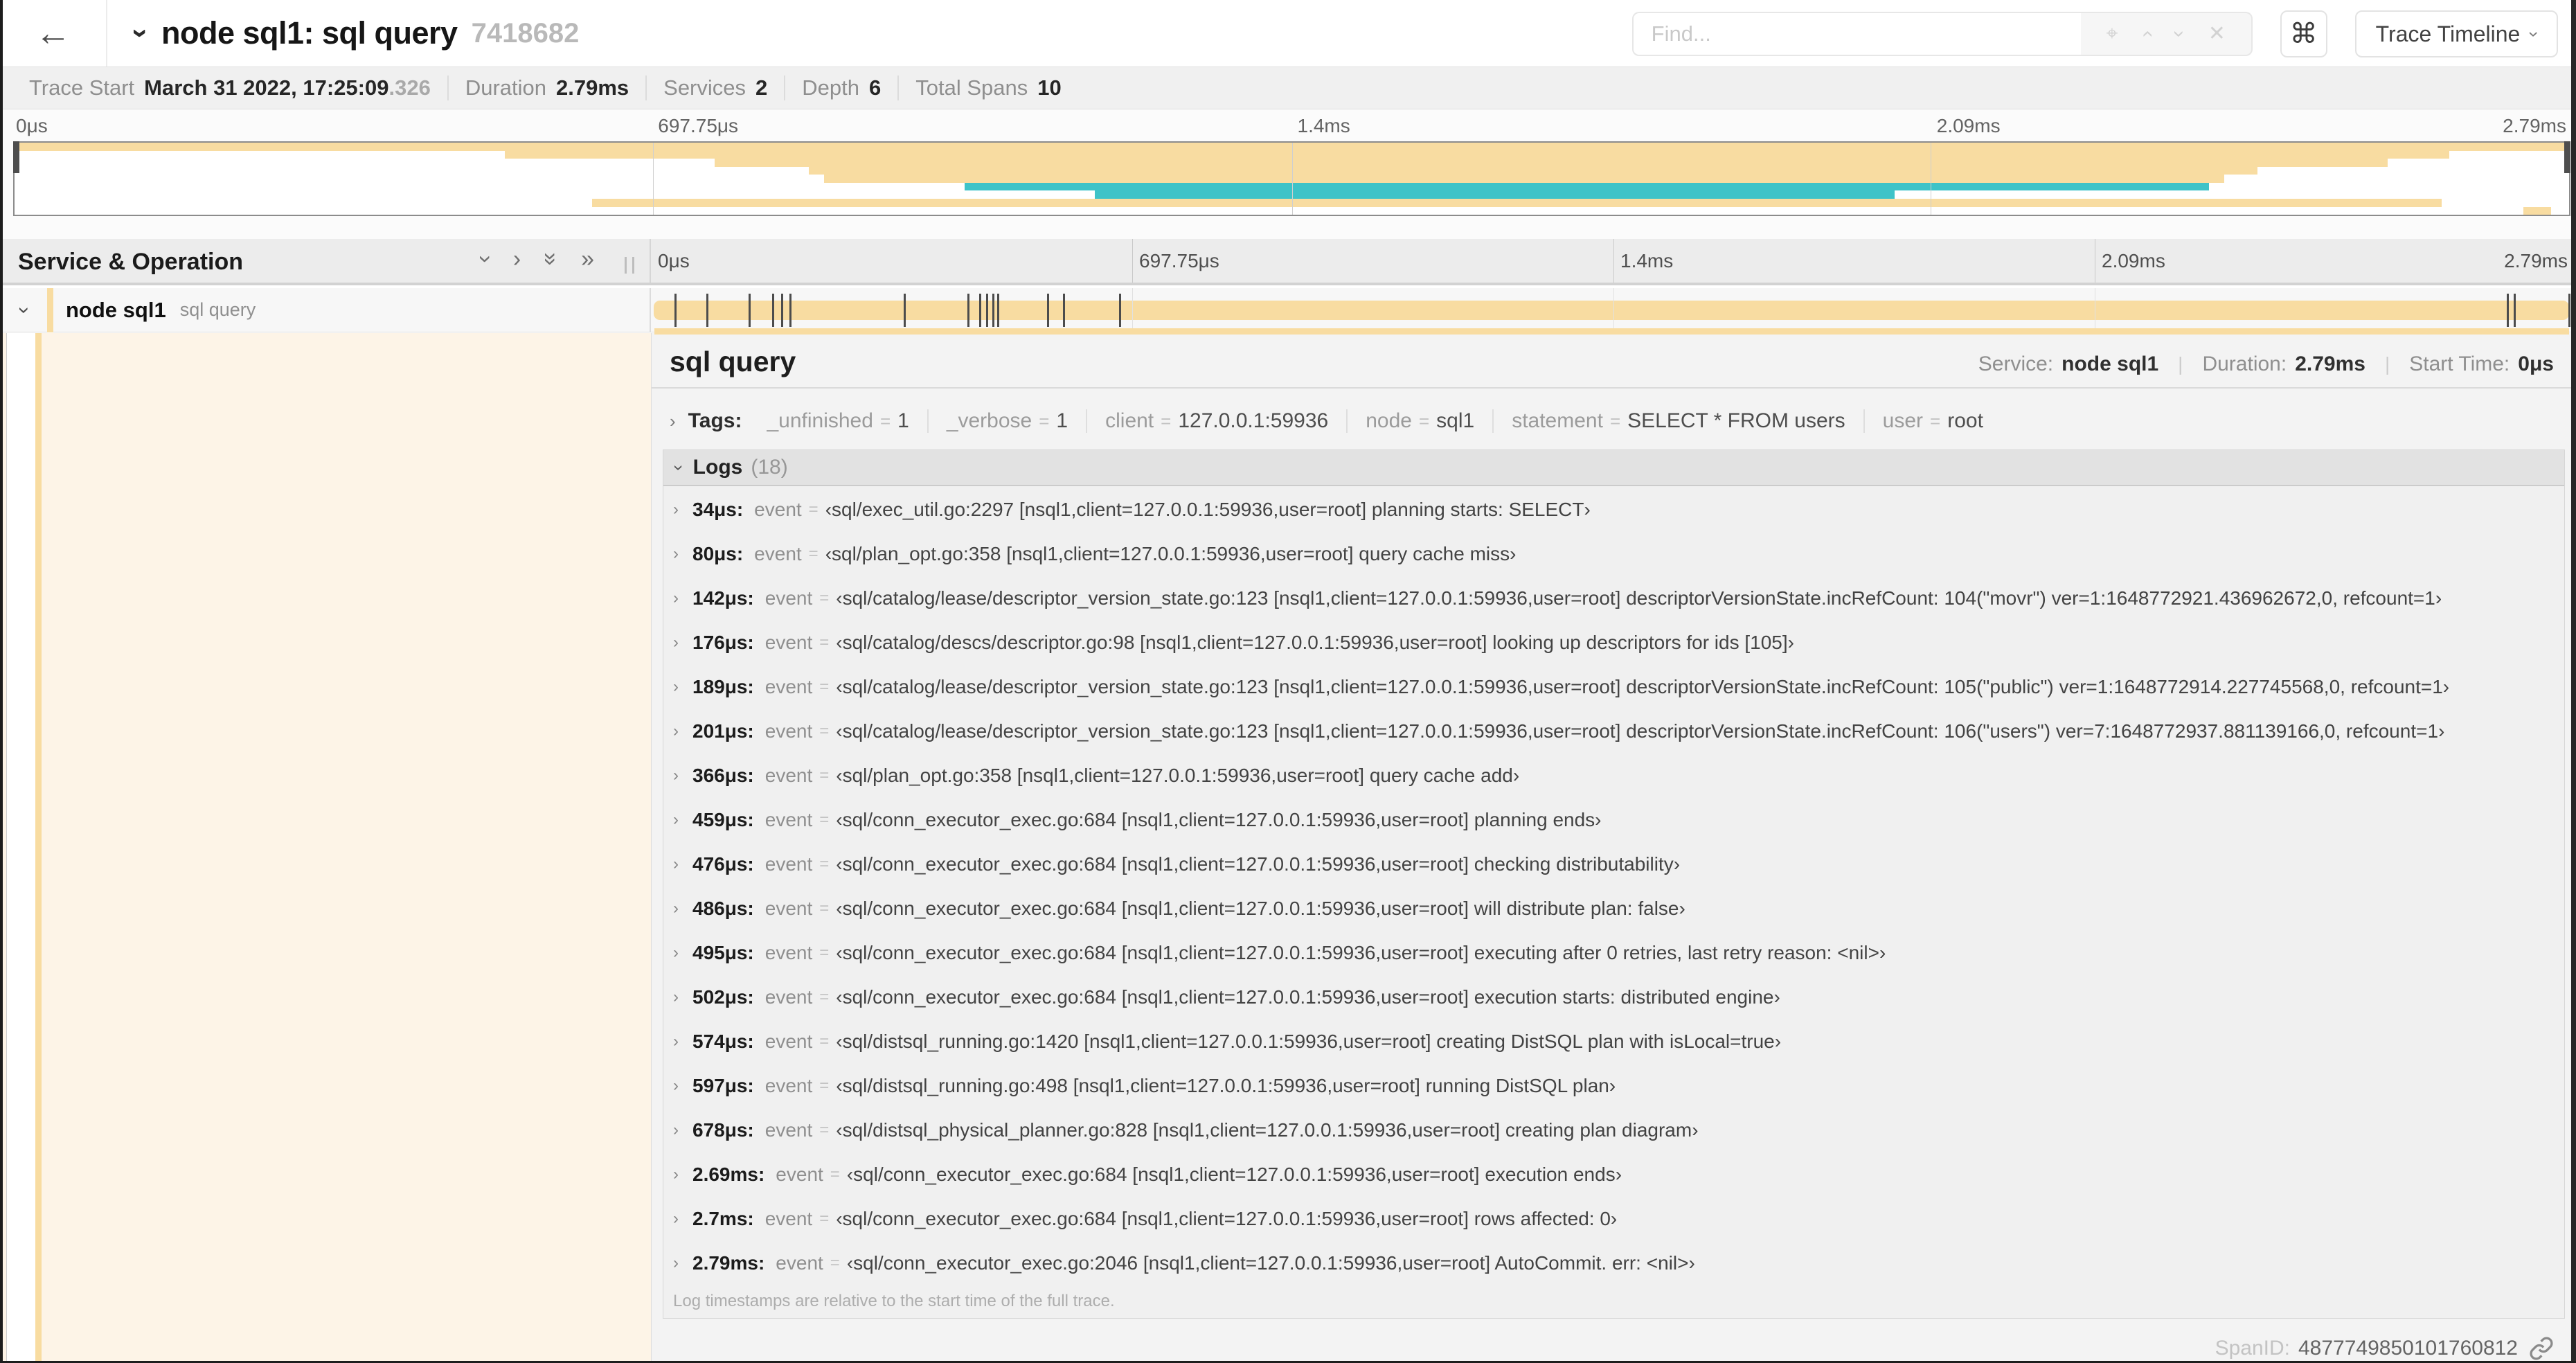 This screenshot has height=1363, width=2576. What do you see at coordinates (2459, 364) in the screenshot?
I see `start-time-label: Start Time:` at bounding box center [2459, 364].